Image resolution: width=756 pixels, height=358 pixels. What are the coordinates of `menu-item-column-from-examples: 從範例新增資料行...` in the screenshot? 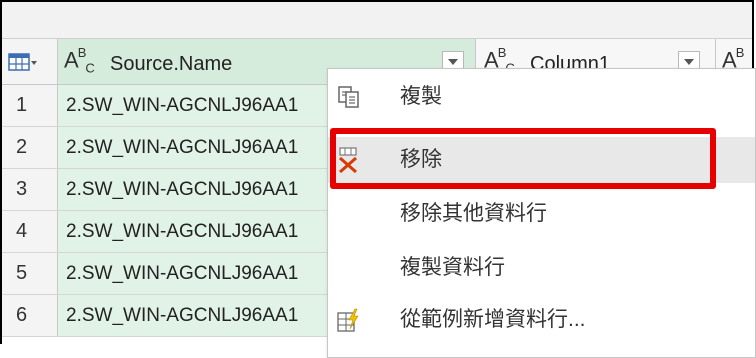 It's located at (541, 320).